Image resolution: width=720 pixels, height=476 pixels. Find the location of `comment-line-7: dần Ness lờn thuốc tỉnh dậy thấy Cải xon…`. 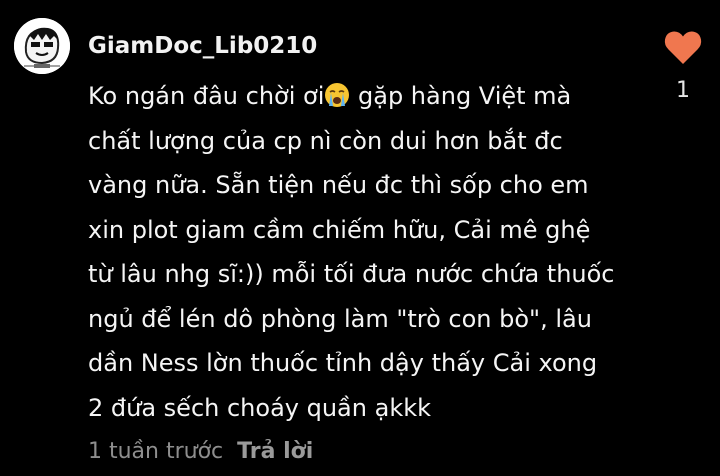

comment-line-7: dần Ness lờn thuốc tỉnh dậy thấy Cải xon… is located at coordinates (343, 363).